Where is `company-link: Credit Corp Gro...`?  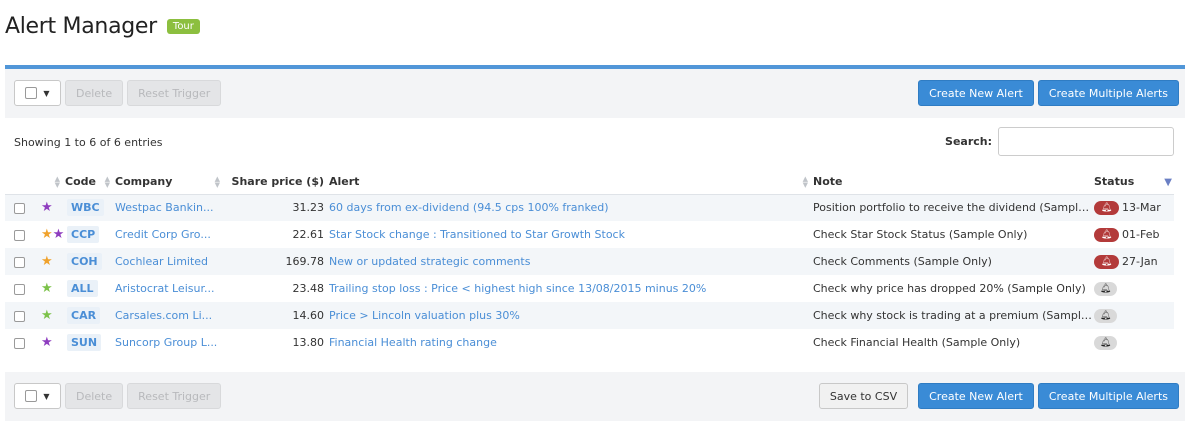 company-link: Credit Corp Gro... is located at coordinates (163, 234).